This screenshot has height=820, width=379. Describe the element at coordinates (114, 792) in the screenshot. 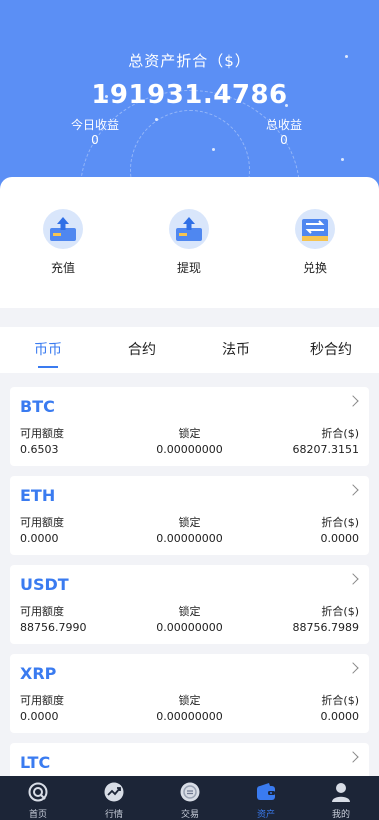

I see `market-chart-icon` at that location.